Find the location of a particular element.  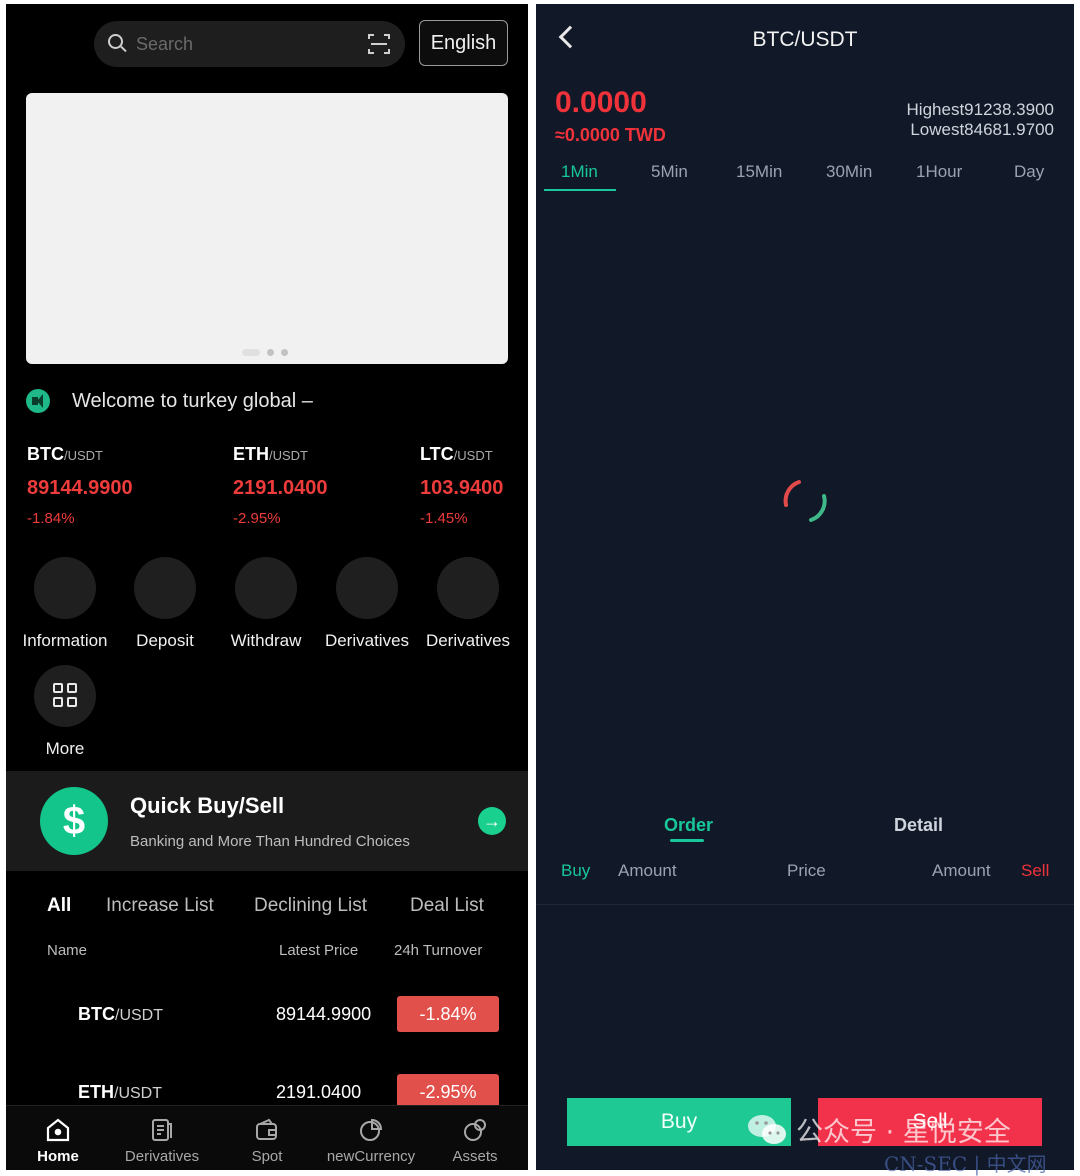

tab-order: Order is located at coordinates (688, 825).